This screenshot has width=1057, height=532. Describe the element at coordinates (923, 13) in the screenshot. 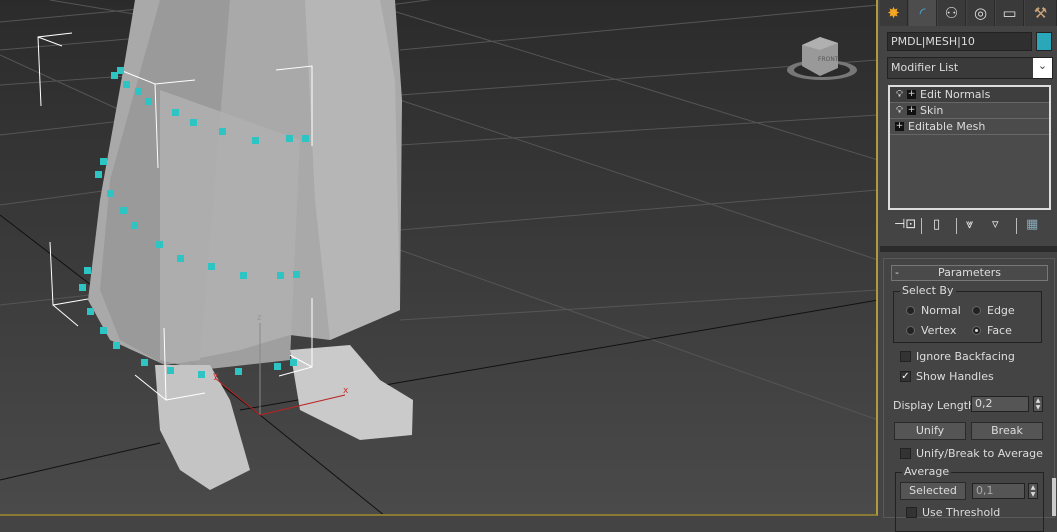

I see `modify-tab: ◜` at that location.